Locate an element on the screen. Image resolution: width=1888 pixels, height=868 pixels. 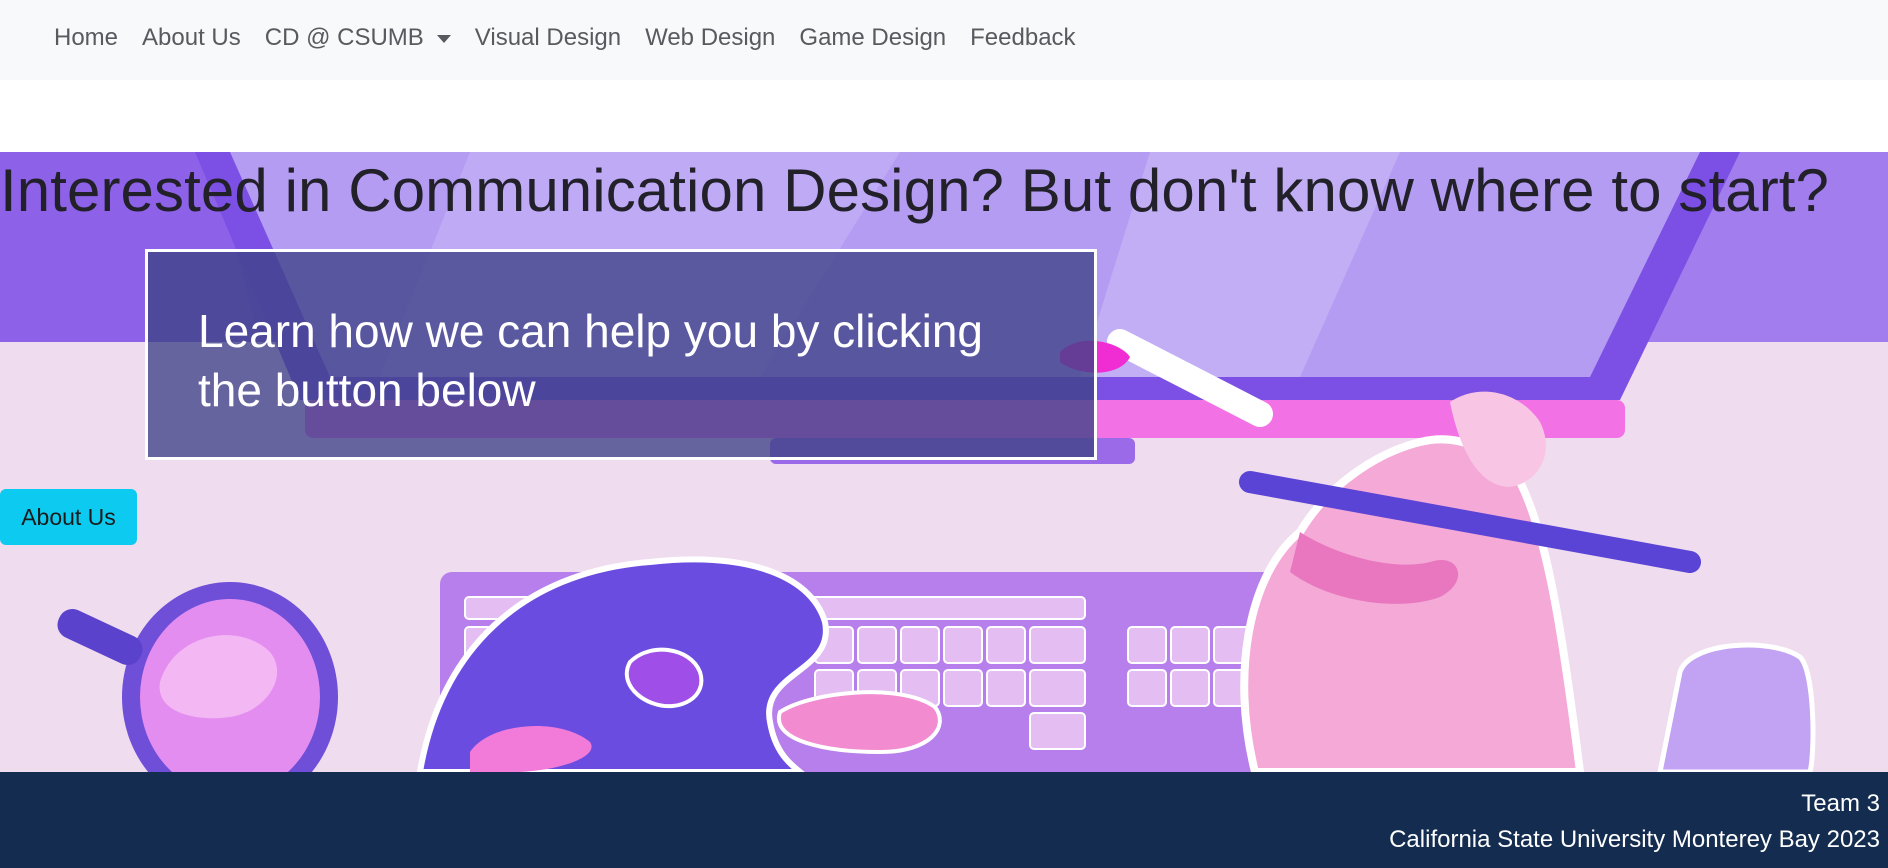
nav-web-design-link: Web Design is located at coordinates (710, 38).